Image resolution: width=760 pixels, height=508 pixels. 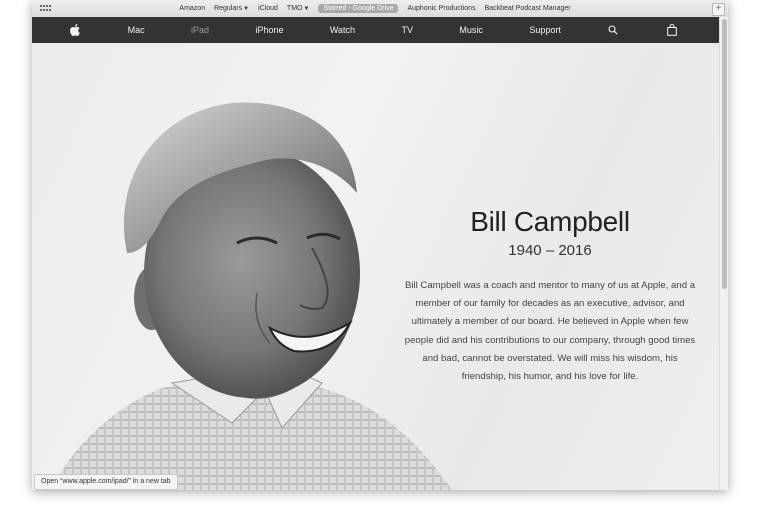 What do you see at coordinates (106, 482) in the screenshot?
I see `status-bar: Open “www.apple.com/ipad/” in a new tab` at bounding box center [106, 482].